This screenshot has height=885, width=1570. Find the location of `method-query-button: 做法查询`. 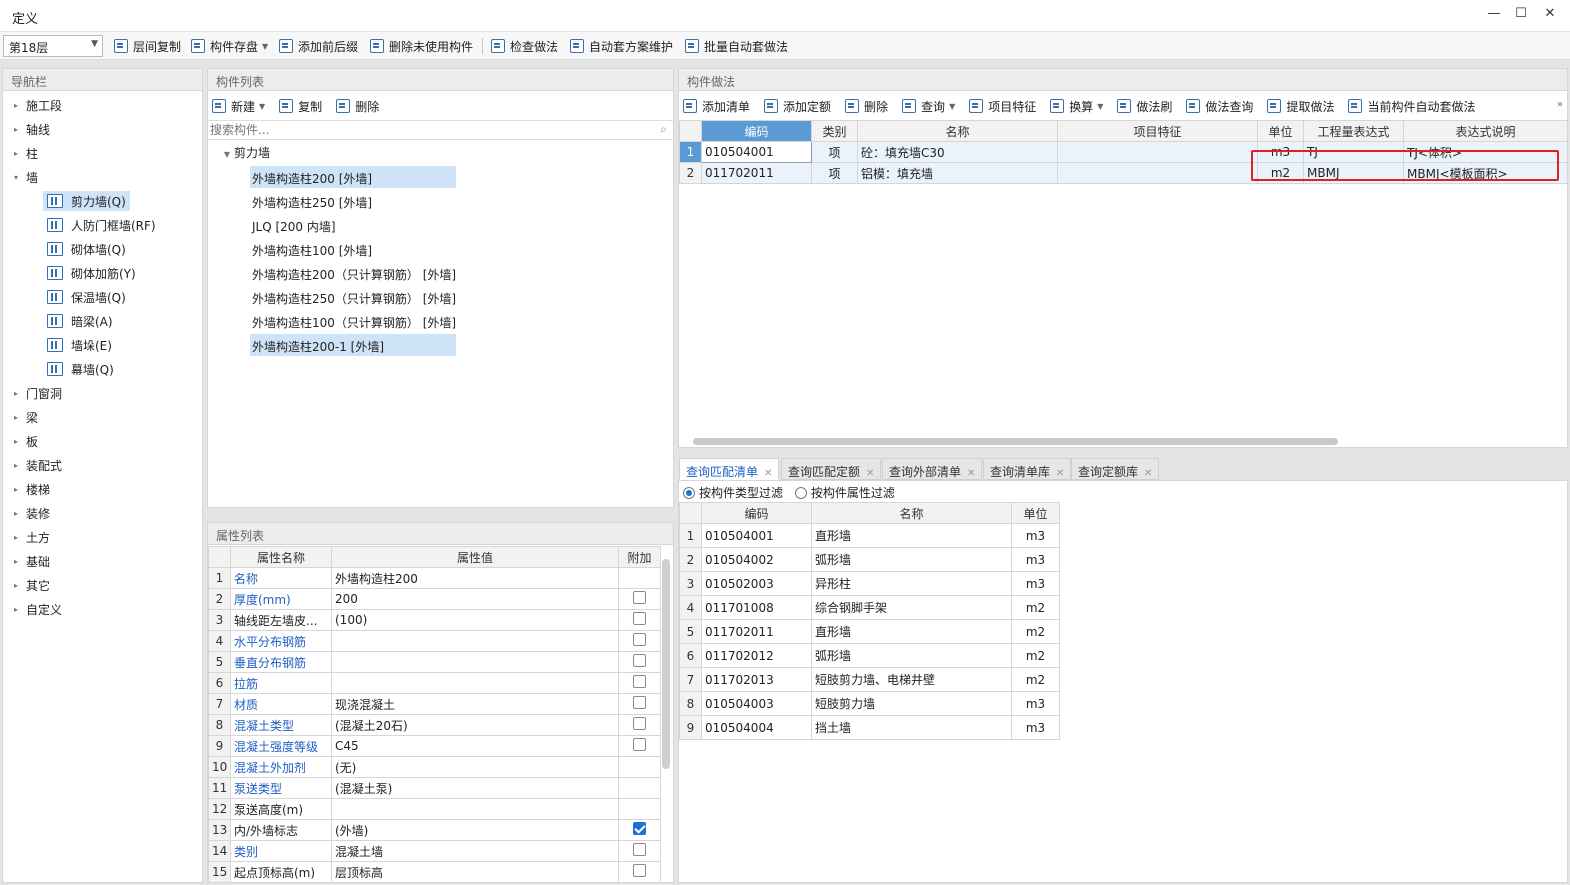

method-query-button: 做法查询 is located at coordinates (1219, 106).